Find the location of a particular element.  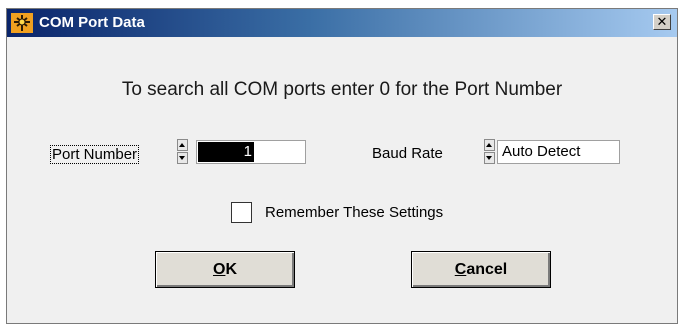

cancel-label: ancel is located at coordinates (487, 269).